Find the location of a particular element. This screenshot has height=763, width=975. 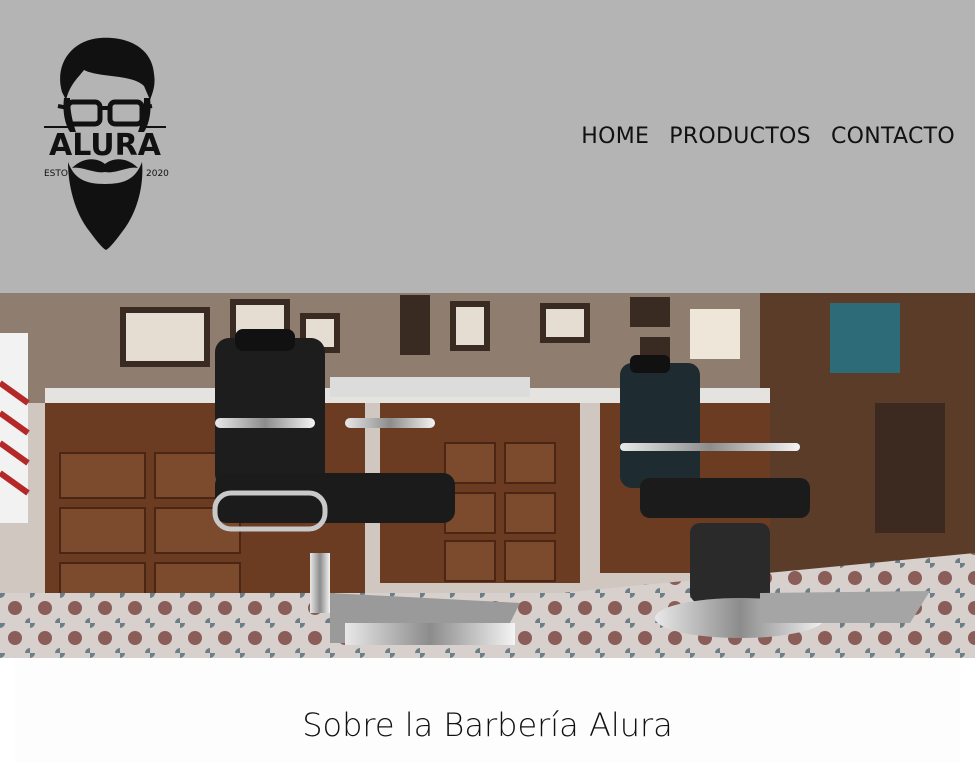

main-nav: HOME PRODUCTOS CONTACTO is located at coordinates (768, 136).